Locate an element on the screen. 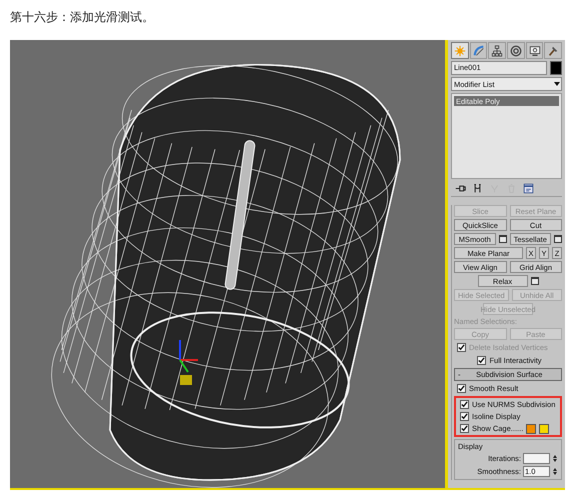  dropdown-arrow-icon is located at coordinates (557, 84).